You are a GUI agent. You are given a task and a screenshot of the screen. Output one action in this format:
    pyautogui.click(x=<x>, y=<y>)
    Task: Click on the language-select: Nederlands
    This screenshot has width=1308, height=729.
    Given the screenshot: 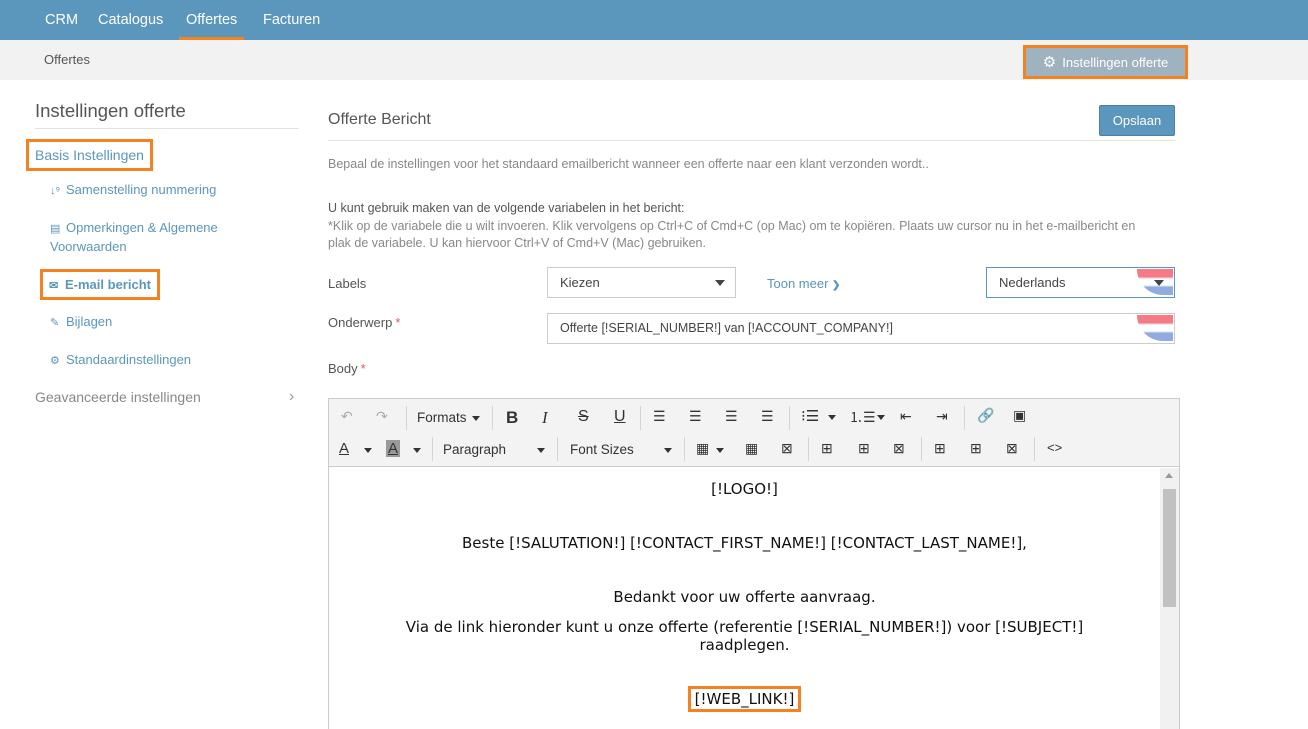 What is the action you would take?
    pyautogui.click(x=1080, y=282)
    